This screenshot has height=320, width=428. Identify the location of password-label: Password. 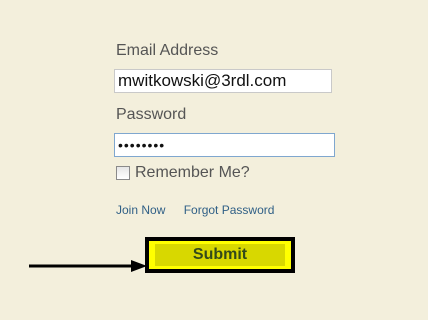
(151, 114).